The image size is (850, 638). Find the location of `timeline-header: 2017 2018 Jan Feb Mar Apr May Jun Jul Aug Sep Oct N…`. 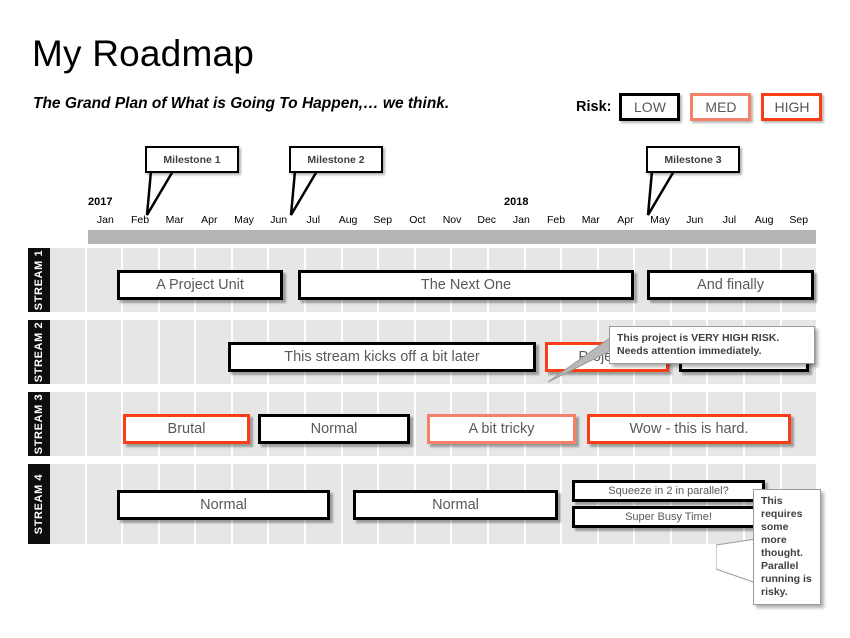

timeline-header: 2017 2018 Jan Feb Mar Apr May Jun Jul Aug Sep Oct N… is located at coordinates (452, 220).